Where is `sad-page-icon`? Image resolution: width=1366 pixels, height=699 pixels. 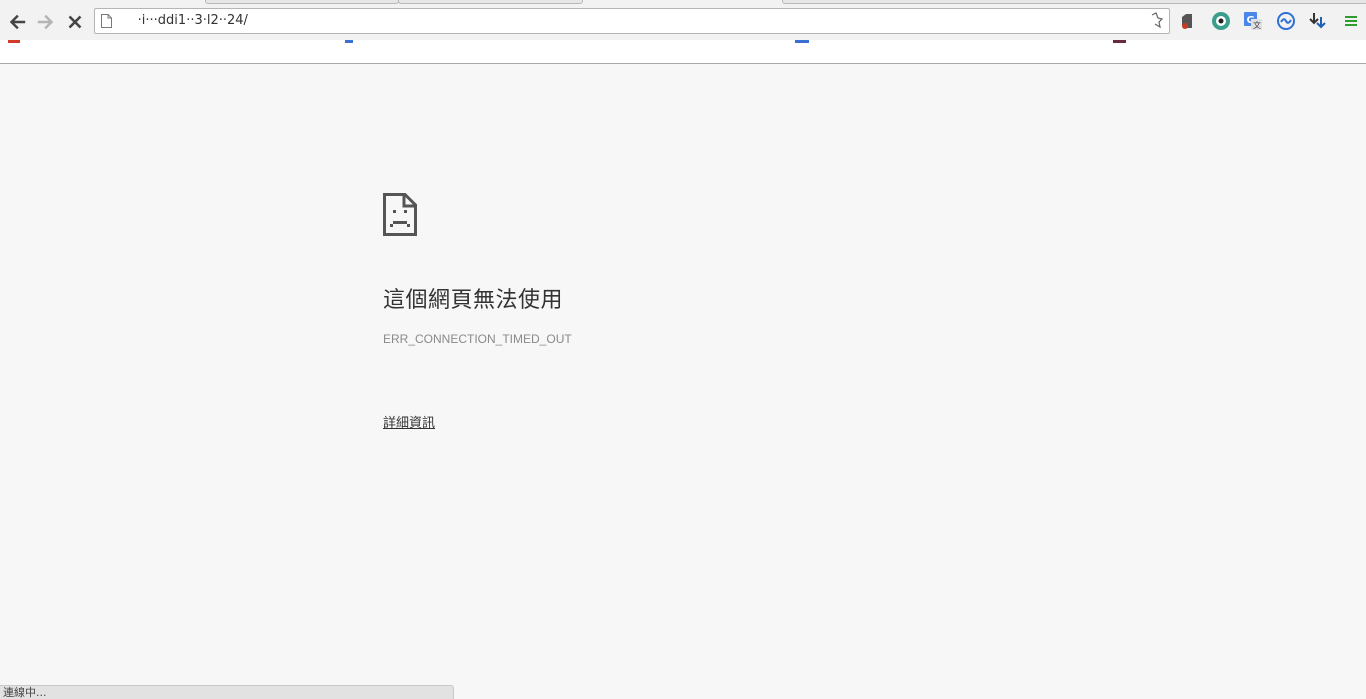 sad-page-icon is located at coordinates (400, 214).